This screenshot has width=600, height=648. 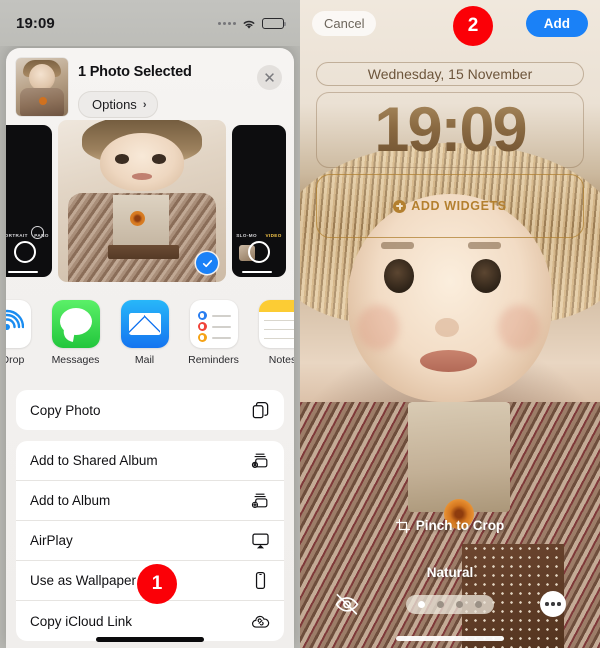 What do you see at coordinates (450, 572) in the screenshot?
I see `wallpaper-style-name: Natural` at bounding box center [450, 572].